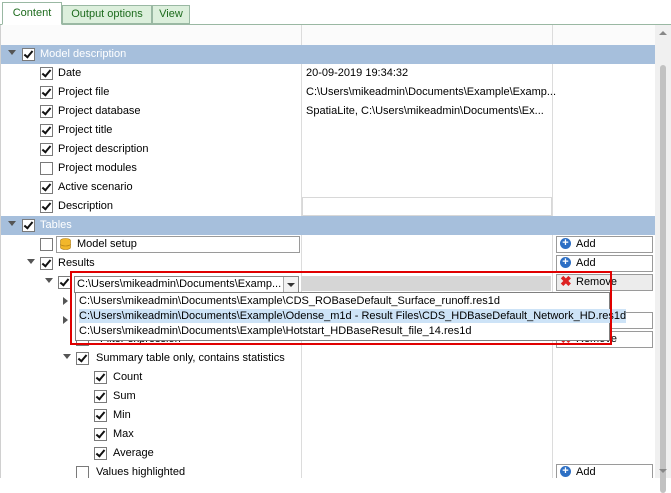 The height and width of the screenshot is (493, 671). I want to click on tables-checkbox, so click(28, 225).